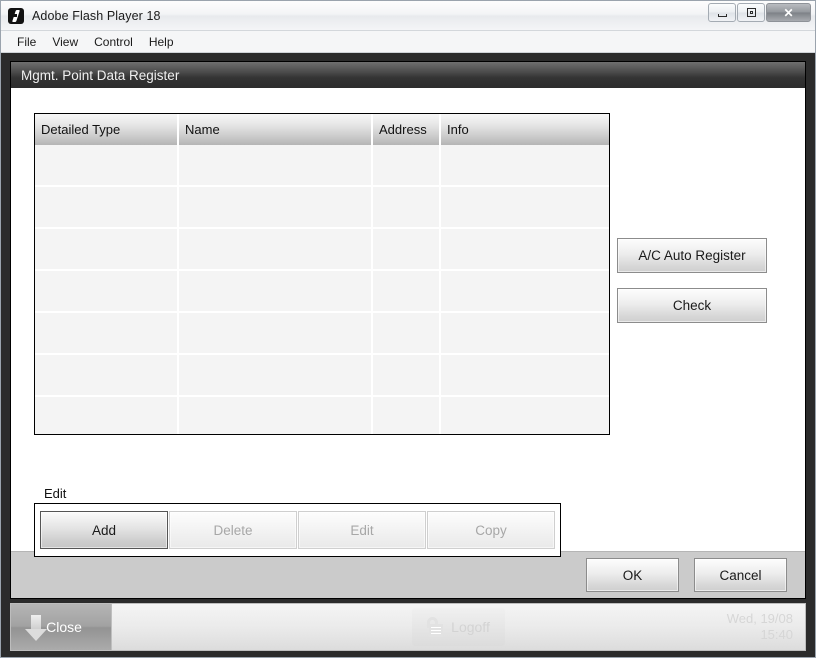  I want to click on edit-section-label: Edit, so click(55, 493).